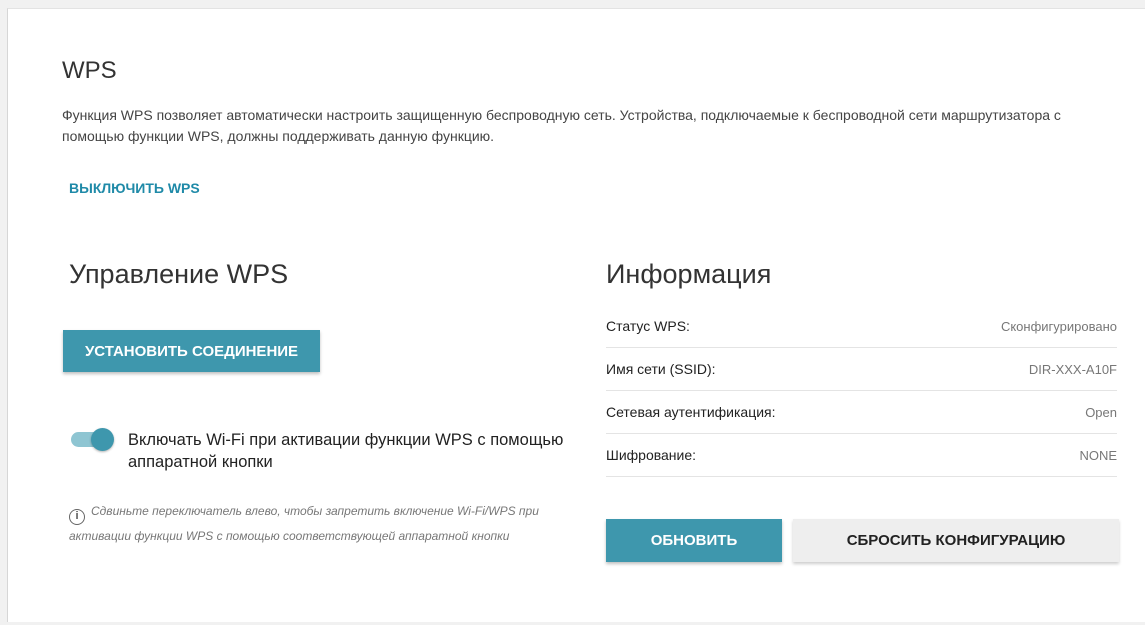 This screenshot has width=1145, height=625. What do you see at coordinates (1098, 455) in the screenshot?
I see `info-value: NONE` at bounding box center [1098, 455].